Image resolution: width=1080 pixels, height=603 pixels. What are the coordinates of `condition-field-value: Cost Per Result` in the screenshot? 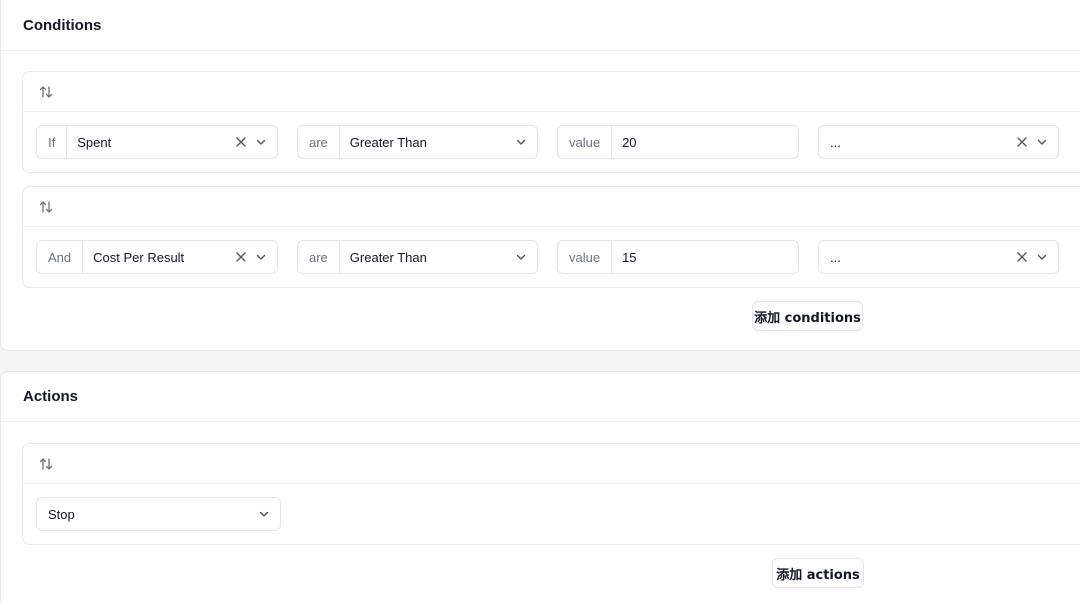 It's located at (139, 257).